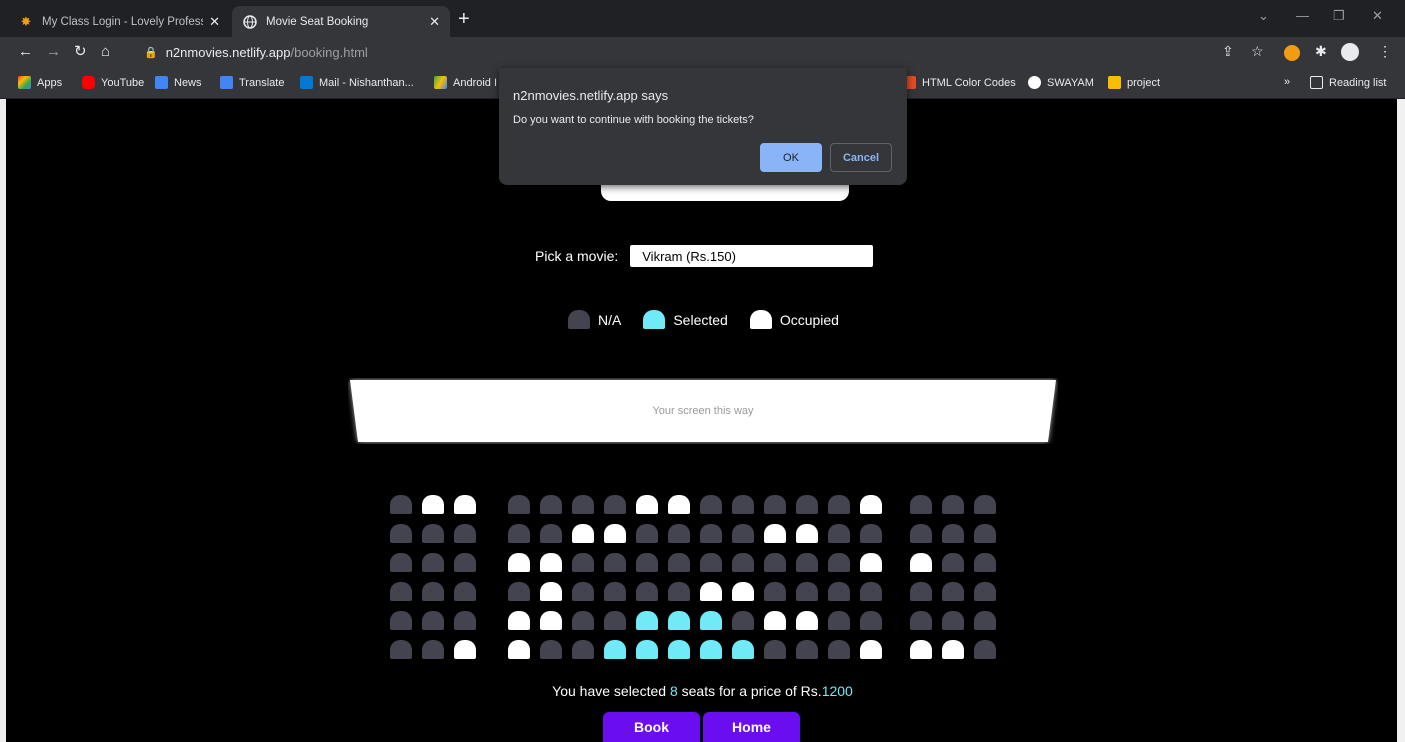  What do you see at coordinates (1339, 16) in the screenshot?
I see `restore-icon: ❐` at bounding box center [1339, 16].